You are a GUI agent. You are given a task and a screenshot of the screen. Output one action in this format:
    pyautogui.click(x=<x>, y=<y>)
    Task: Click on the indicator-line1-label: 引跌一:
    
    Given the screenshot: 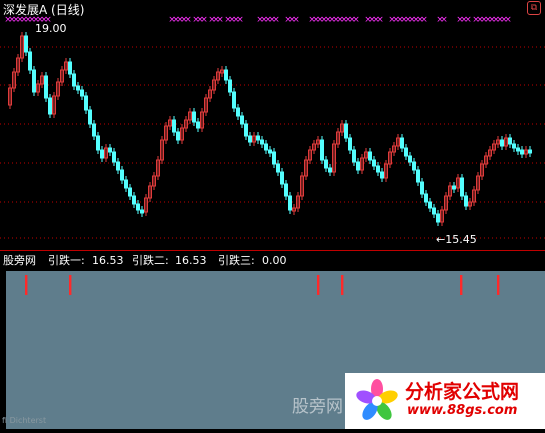 What is the action you would take?
    pyautogui.click(x=66, y=260)
    